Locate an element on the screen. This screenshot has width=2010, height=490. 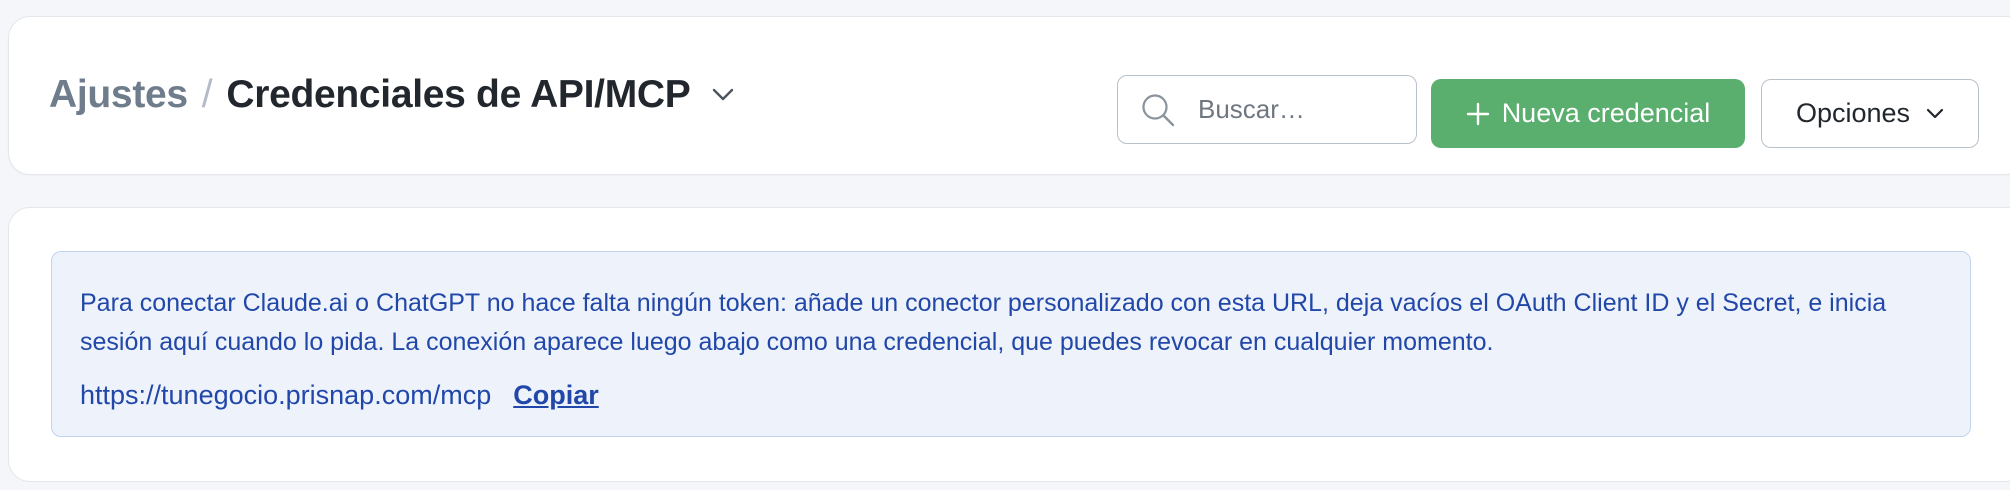
new-credential-button: Nueva credencial is located at coordinates (1588, 113).